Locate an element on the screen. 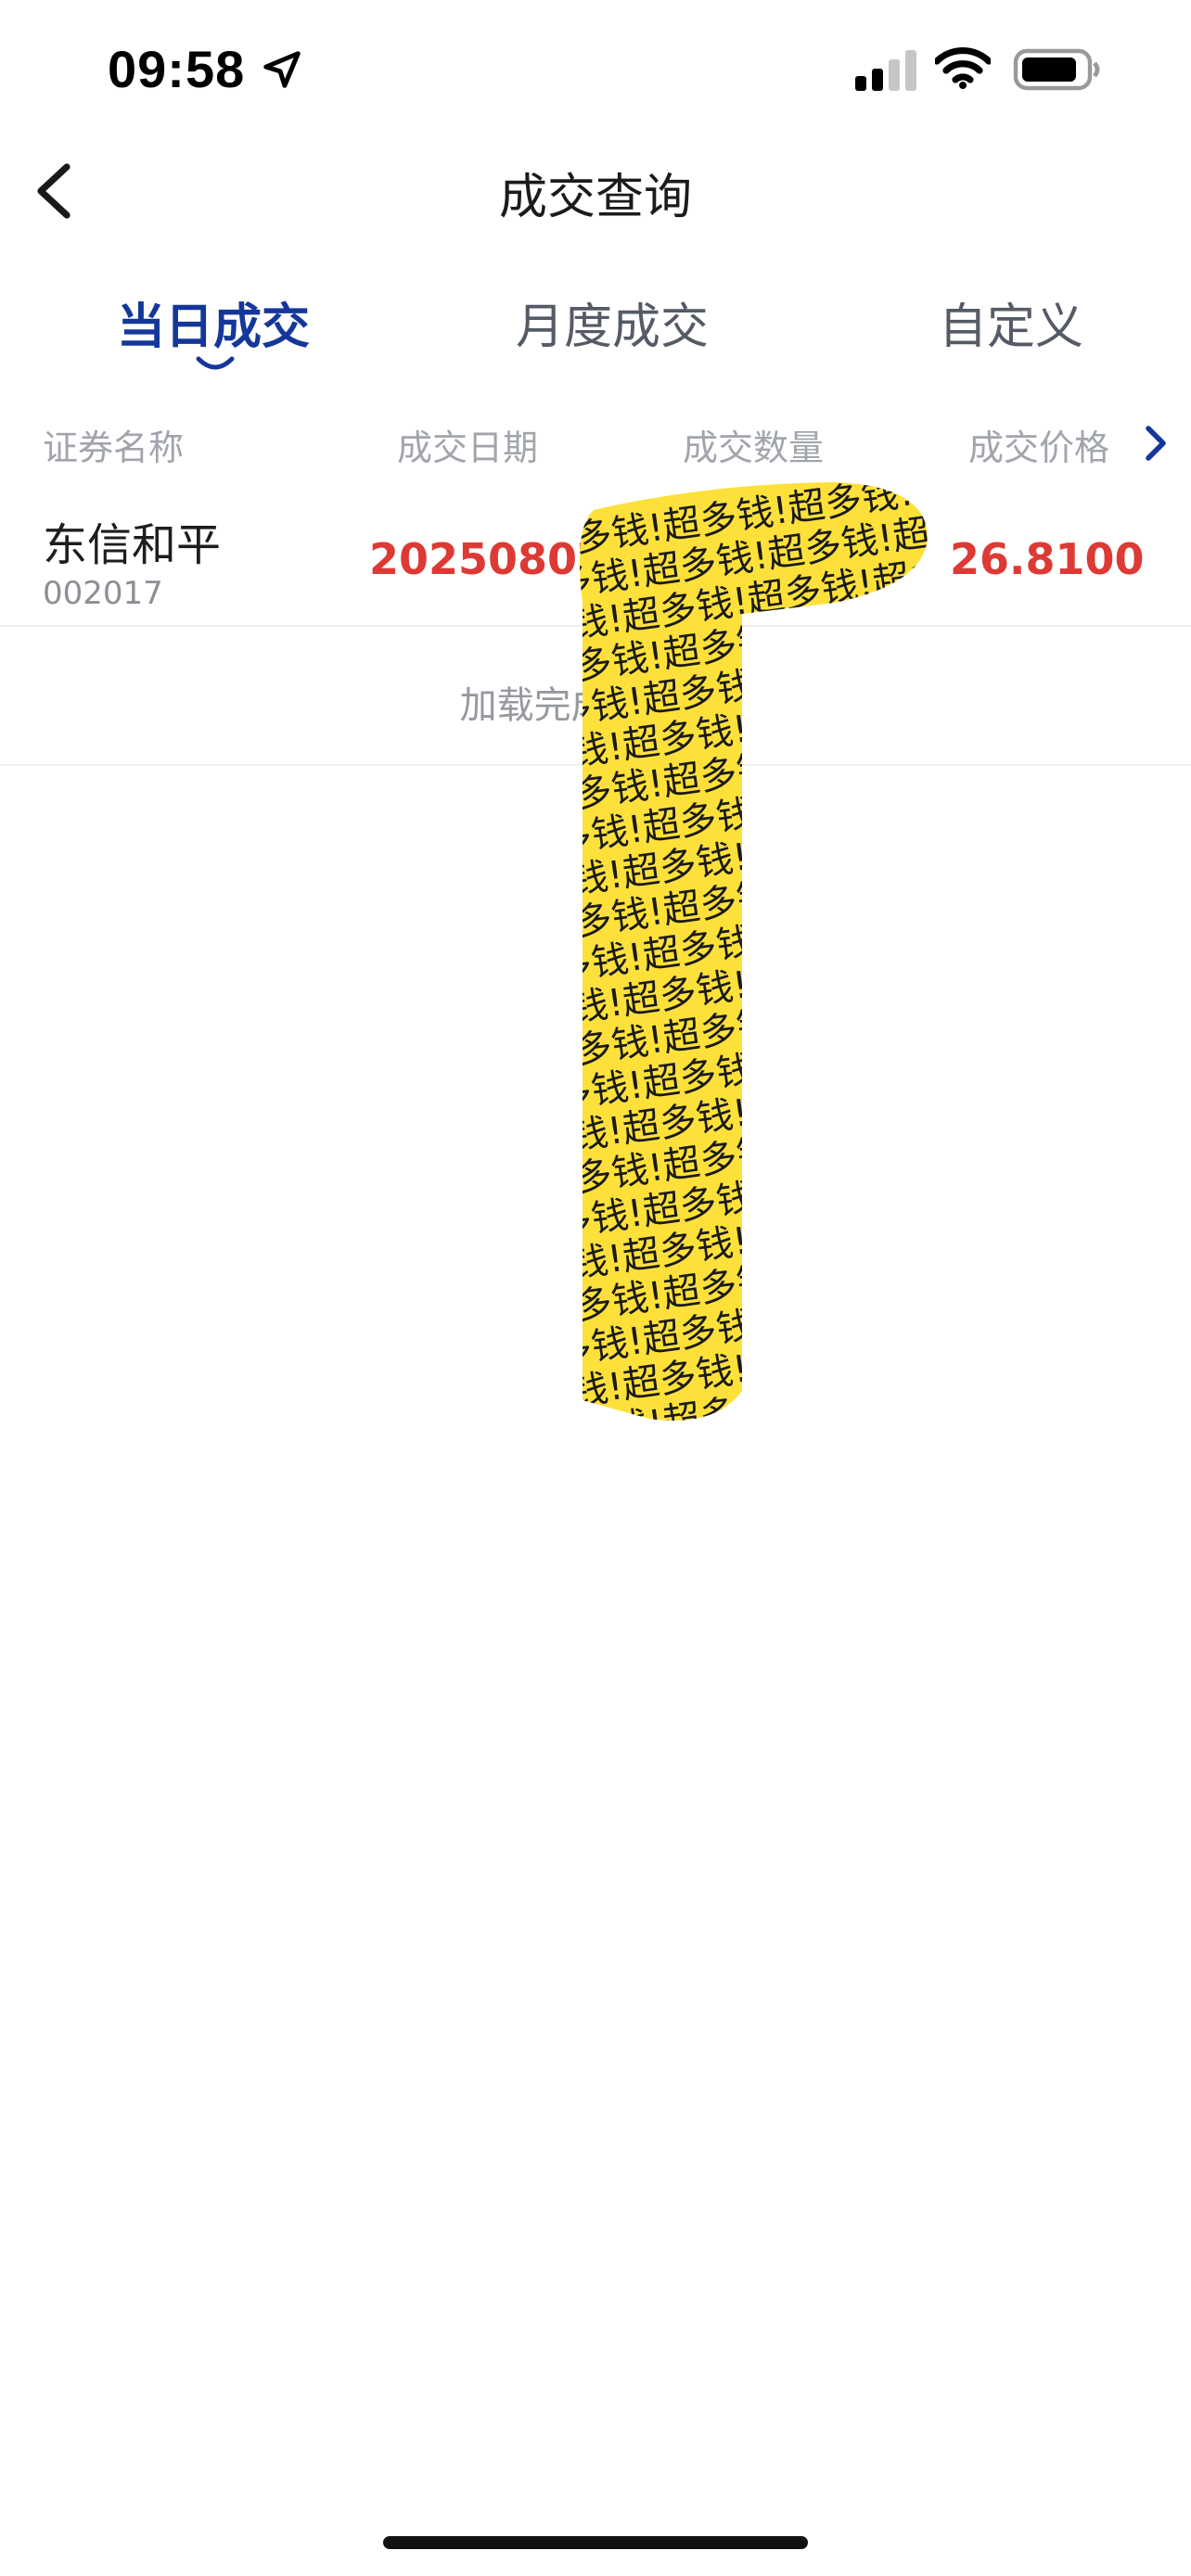 The image size is (1191, 2576). chevron-right-icon is located at coordinates (1156, 443).